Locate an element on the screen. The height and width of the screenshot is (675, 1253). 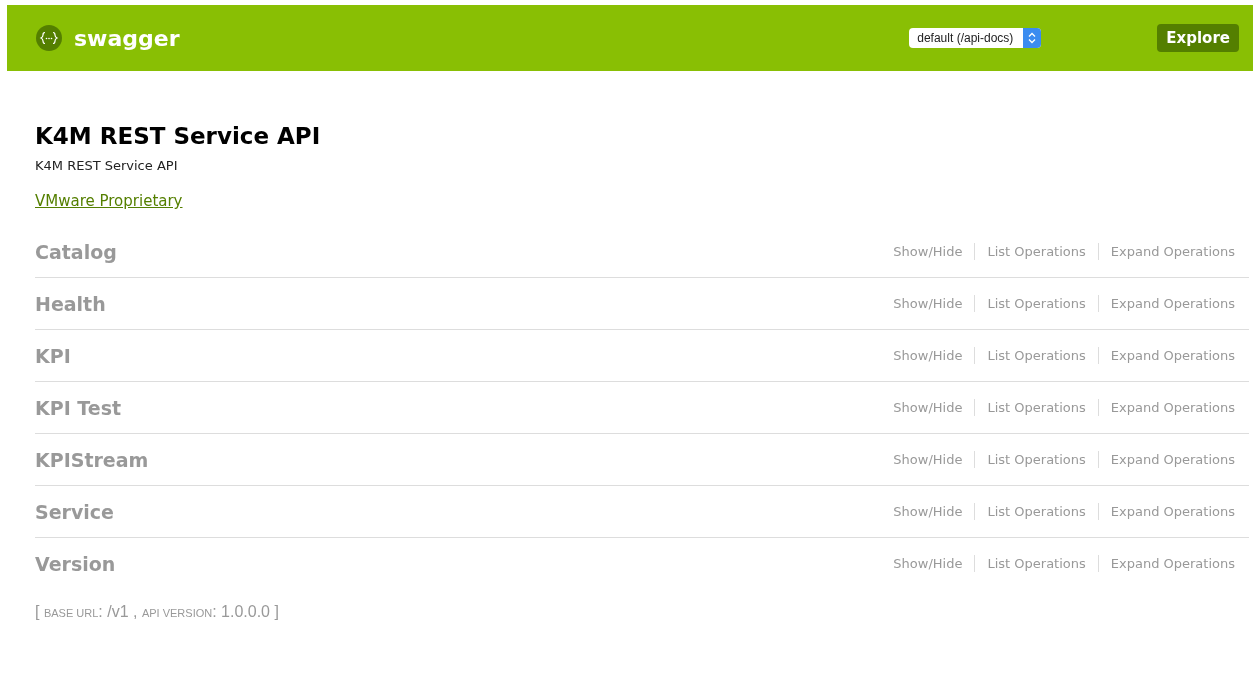
api-description: K4M REST Service API is located at coordinates (107, 165).